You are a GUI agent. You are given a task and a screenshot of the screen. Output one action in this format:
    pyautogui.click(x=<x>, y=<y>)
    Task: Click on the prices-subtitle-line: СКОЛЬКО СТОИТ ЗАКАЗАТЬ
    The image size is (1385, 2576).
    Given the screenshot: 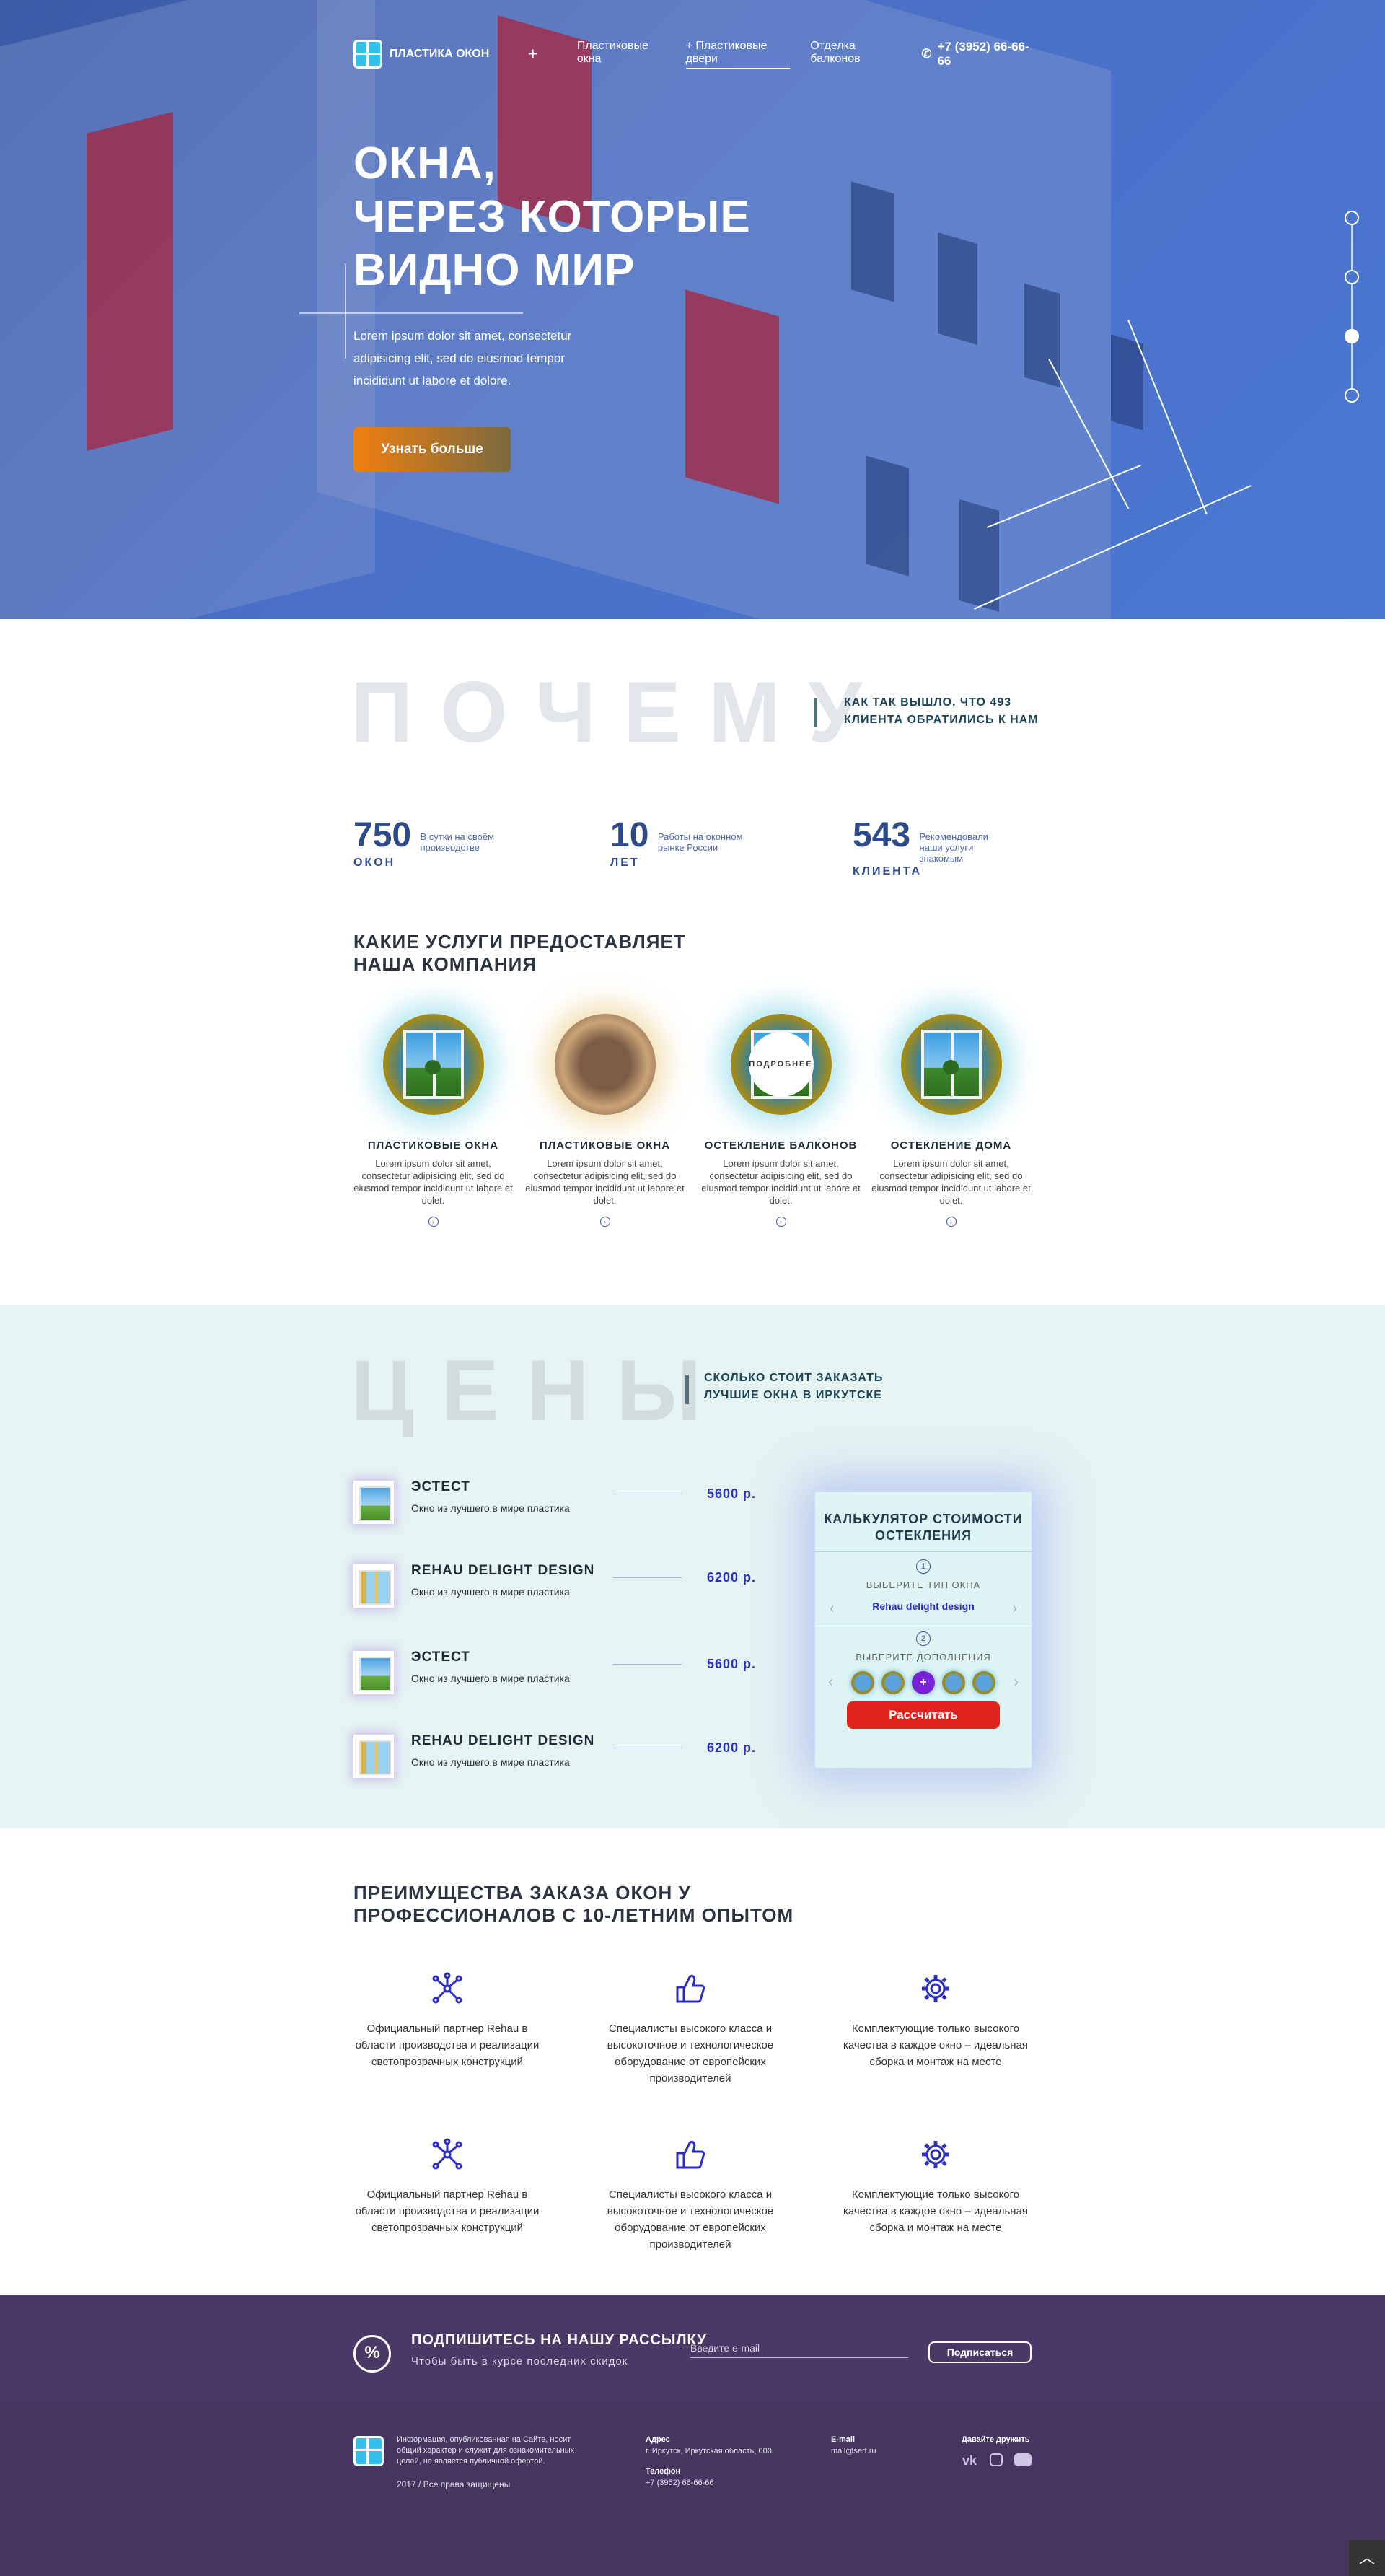 What is the action you would take?
    pyautogui.click(x=794, y=1378)
    